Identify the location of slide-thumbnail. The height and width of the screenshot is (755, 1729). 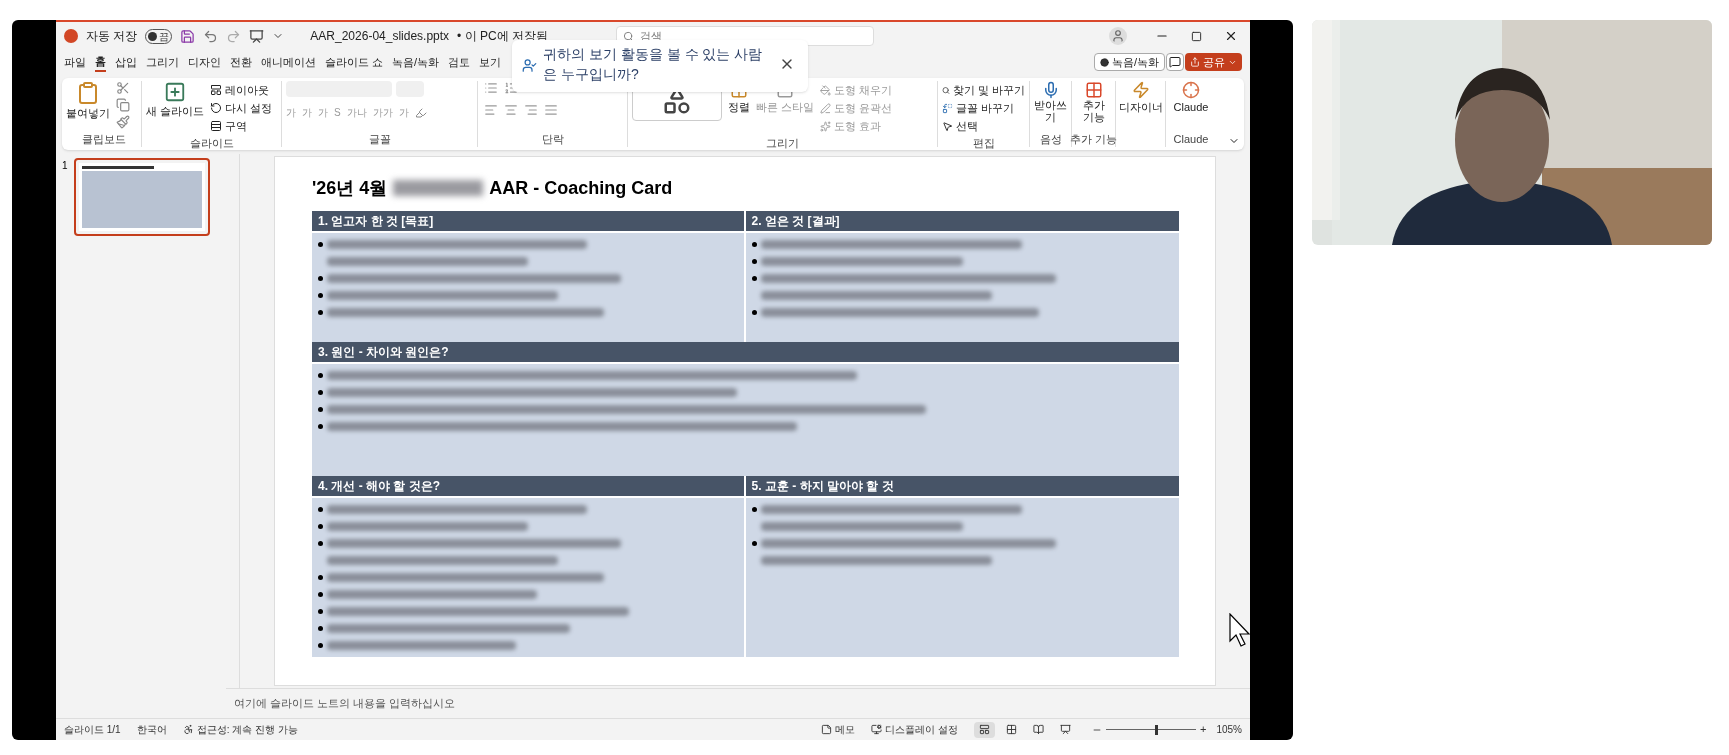
(141, 197).